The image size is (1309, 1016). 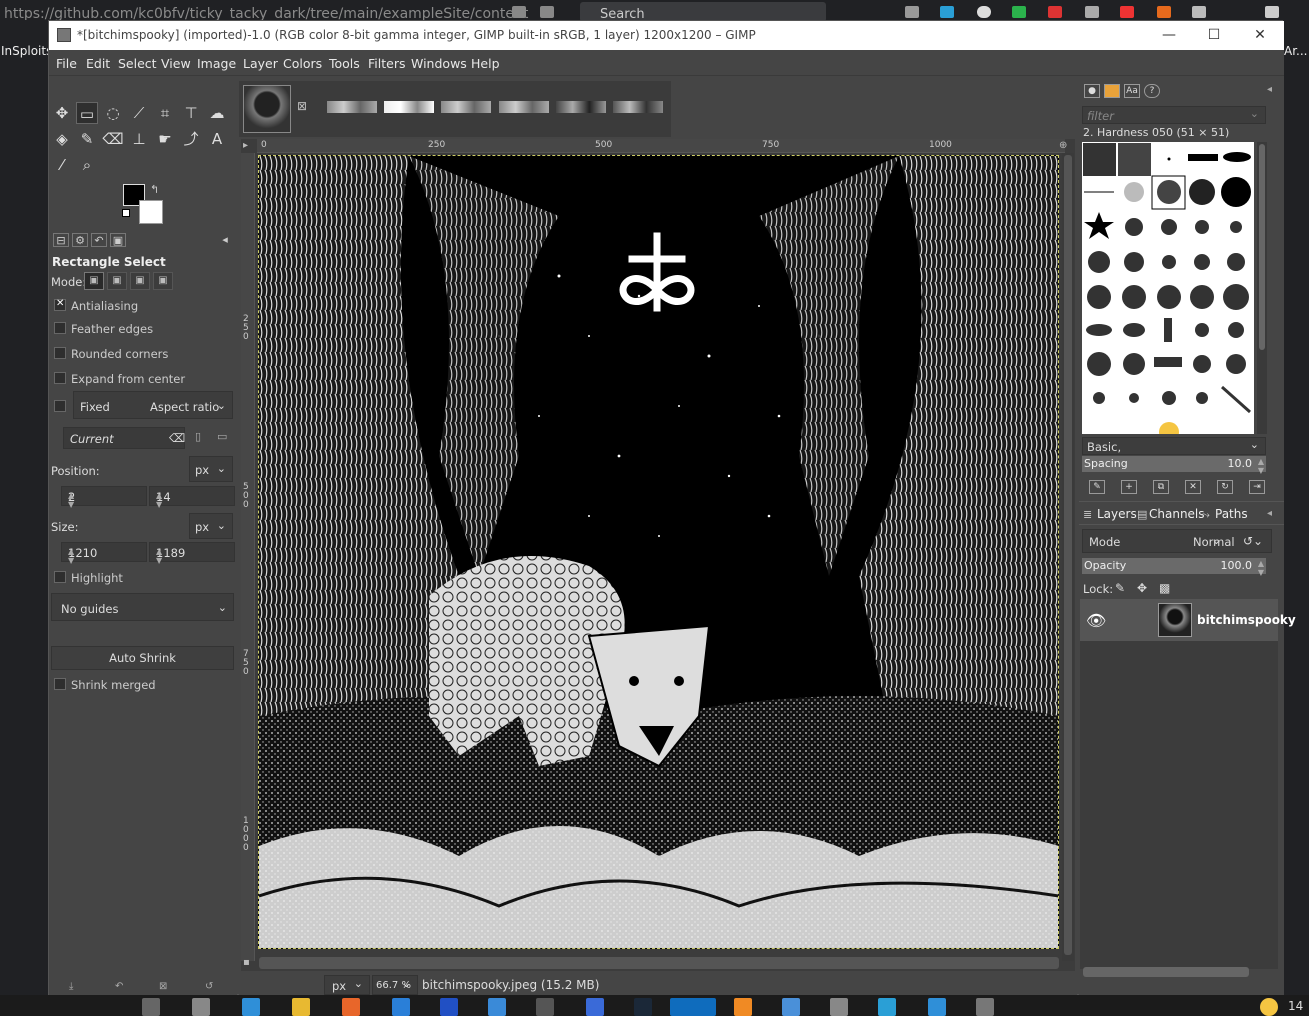 What do you see at coordinates (1174, 567) in the screenshot?
I see `opacity-slider: Opacity 100.0 ▲ ▼` at bounding box center [1174, 567].